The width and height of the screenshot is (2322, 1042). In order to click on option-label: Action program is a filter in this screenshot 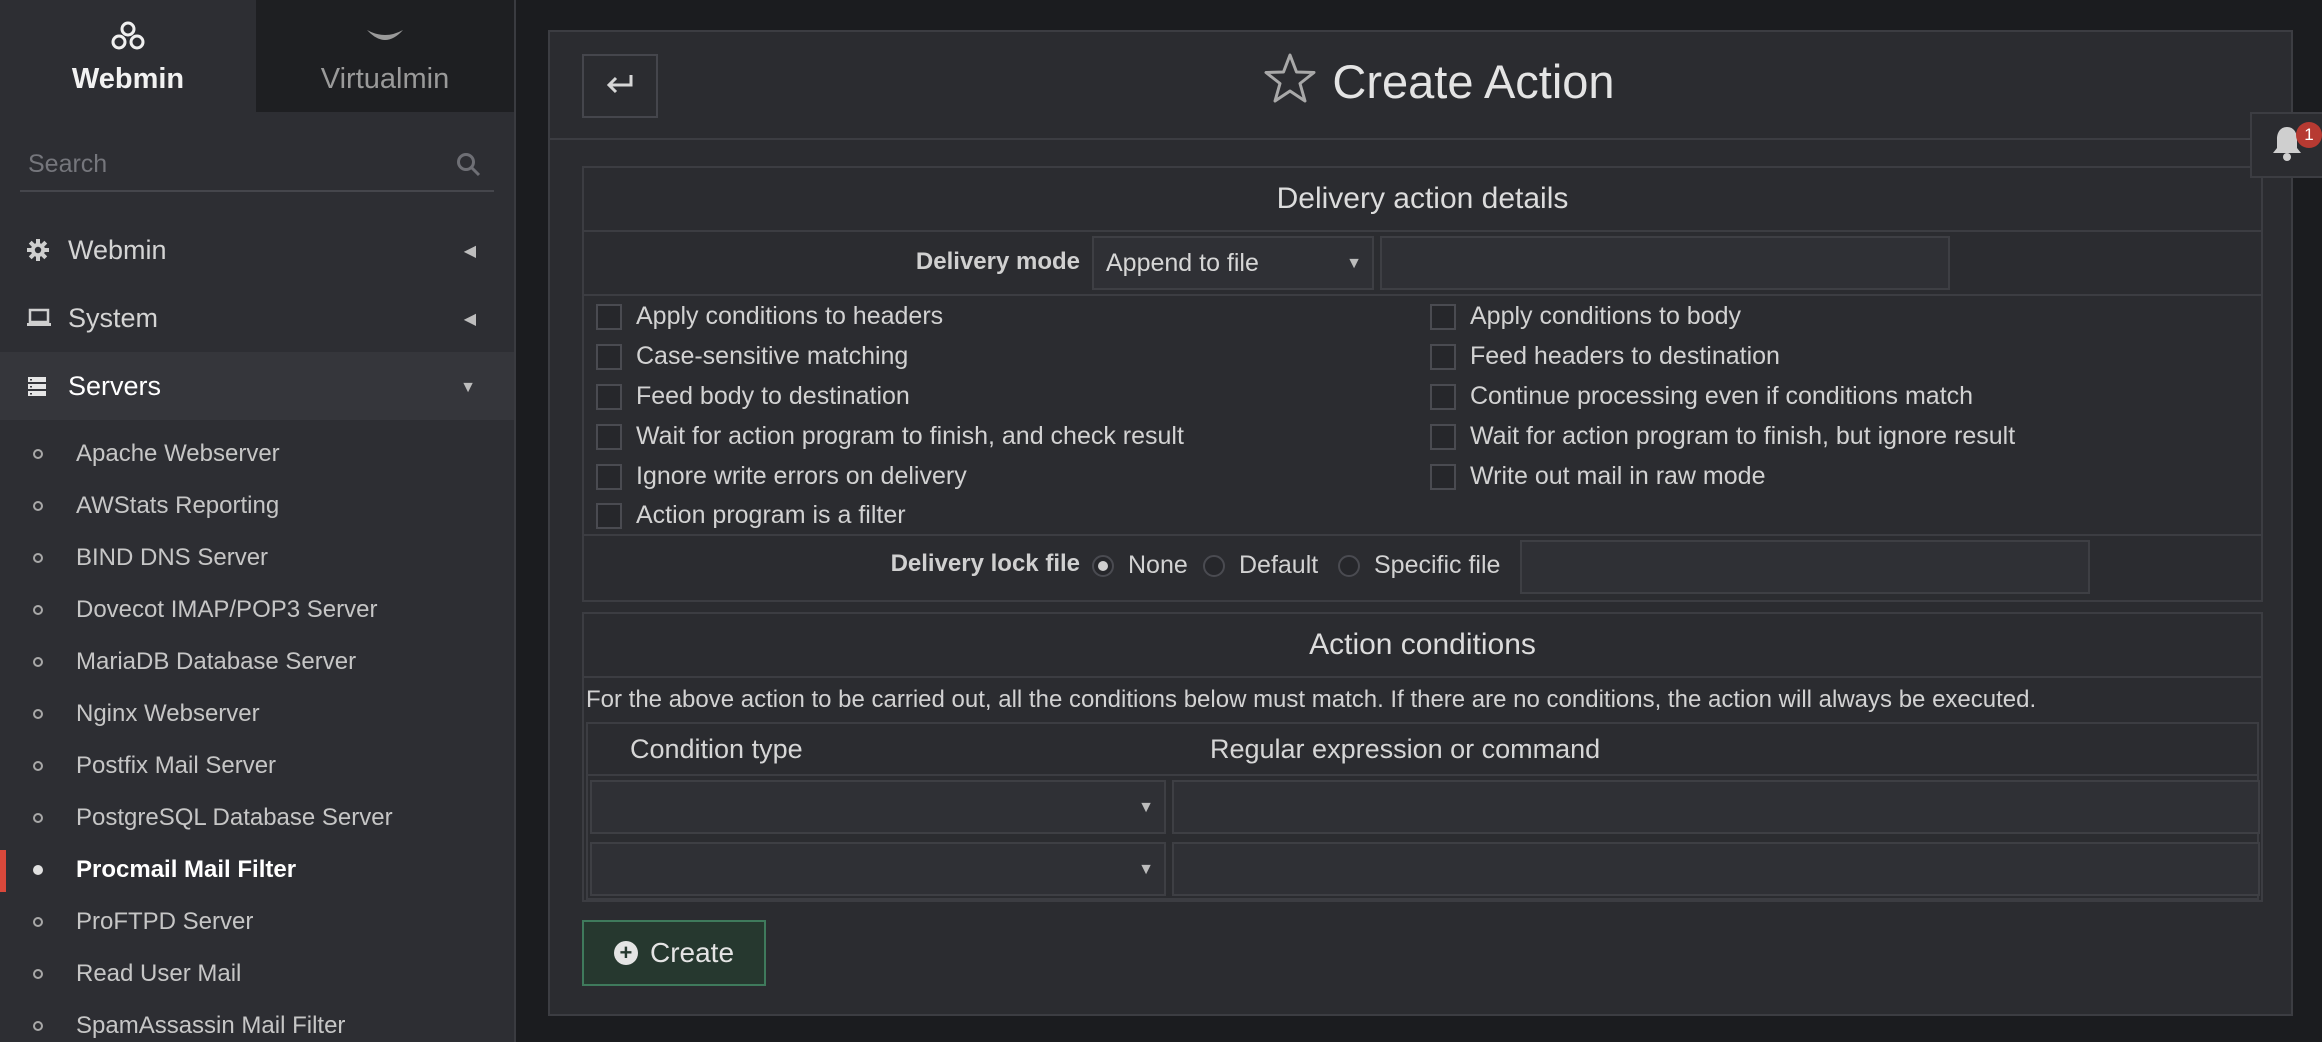, I will do `click(771, 515)`.